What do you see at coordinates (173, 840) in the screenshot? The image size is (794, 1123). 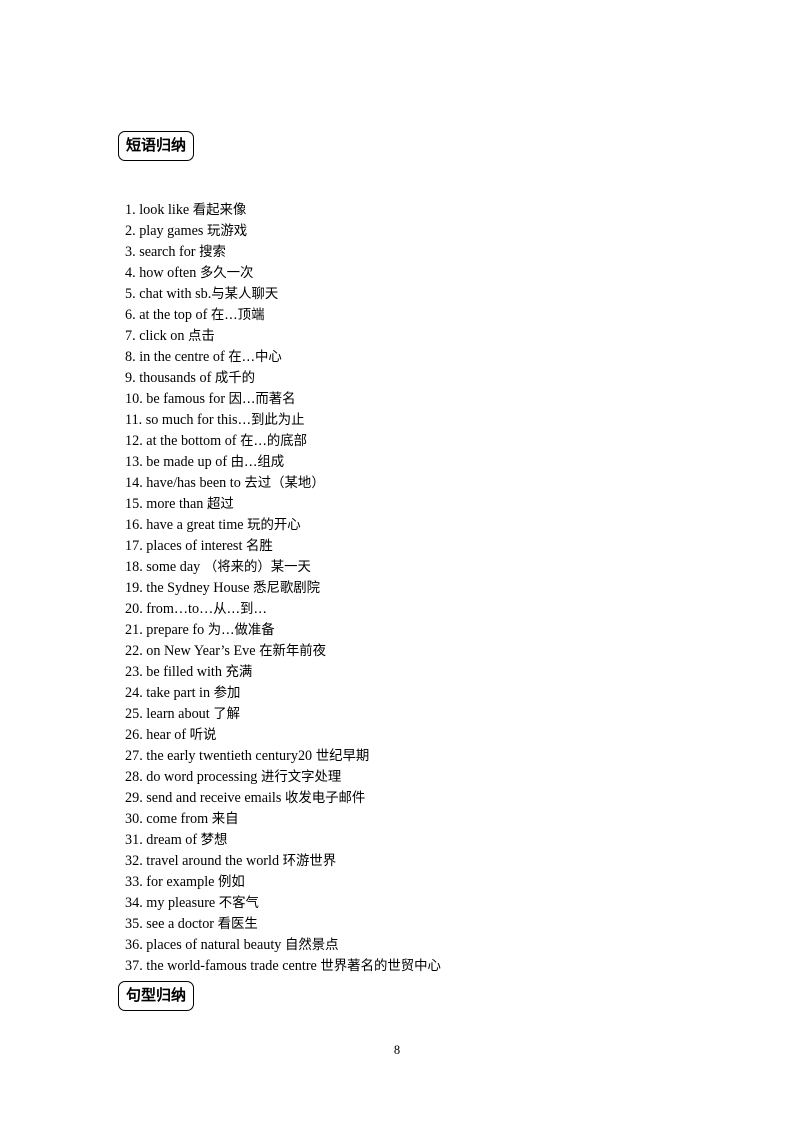 I see `phrase-english: dream of` at bounding box center [173, 840].